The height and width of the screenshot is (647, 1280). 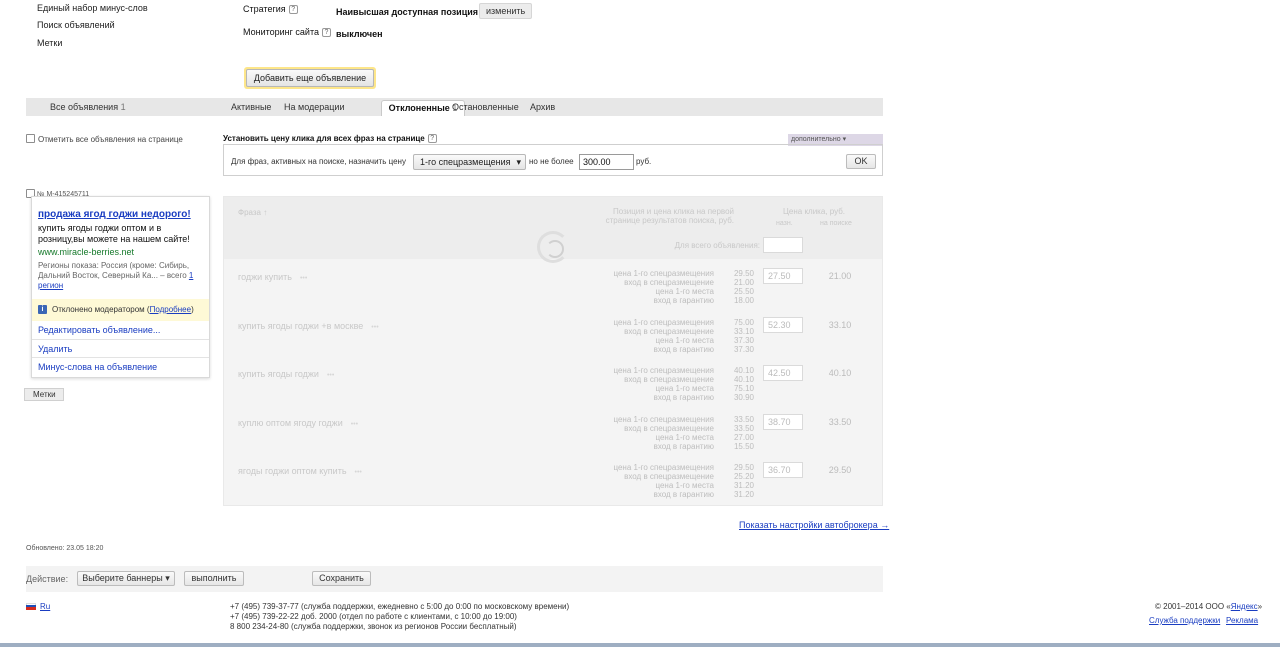 What do you see at coordinates (836, 223) in the screenshot?
I see `col-price-sub-search: на поиске` at bounding box center [836, 223].